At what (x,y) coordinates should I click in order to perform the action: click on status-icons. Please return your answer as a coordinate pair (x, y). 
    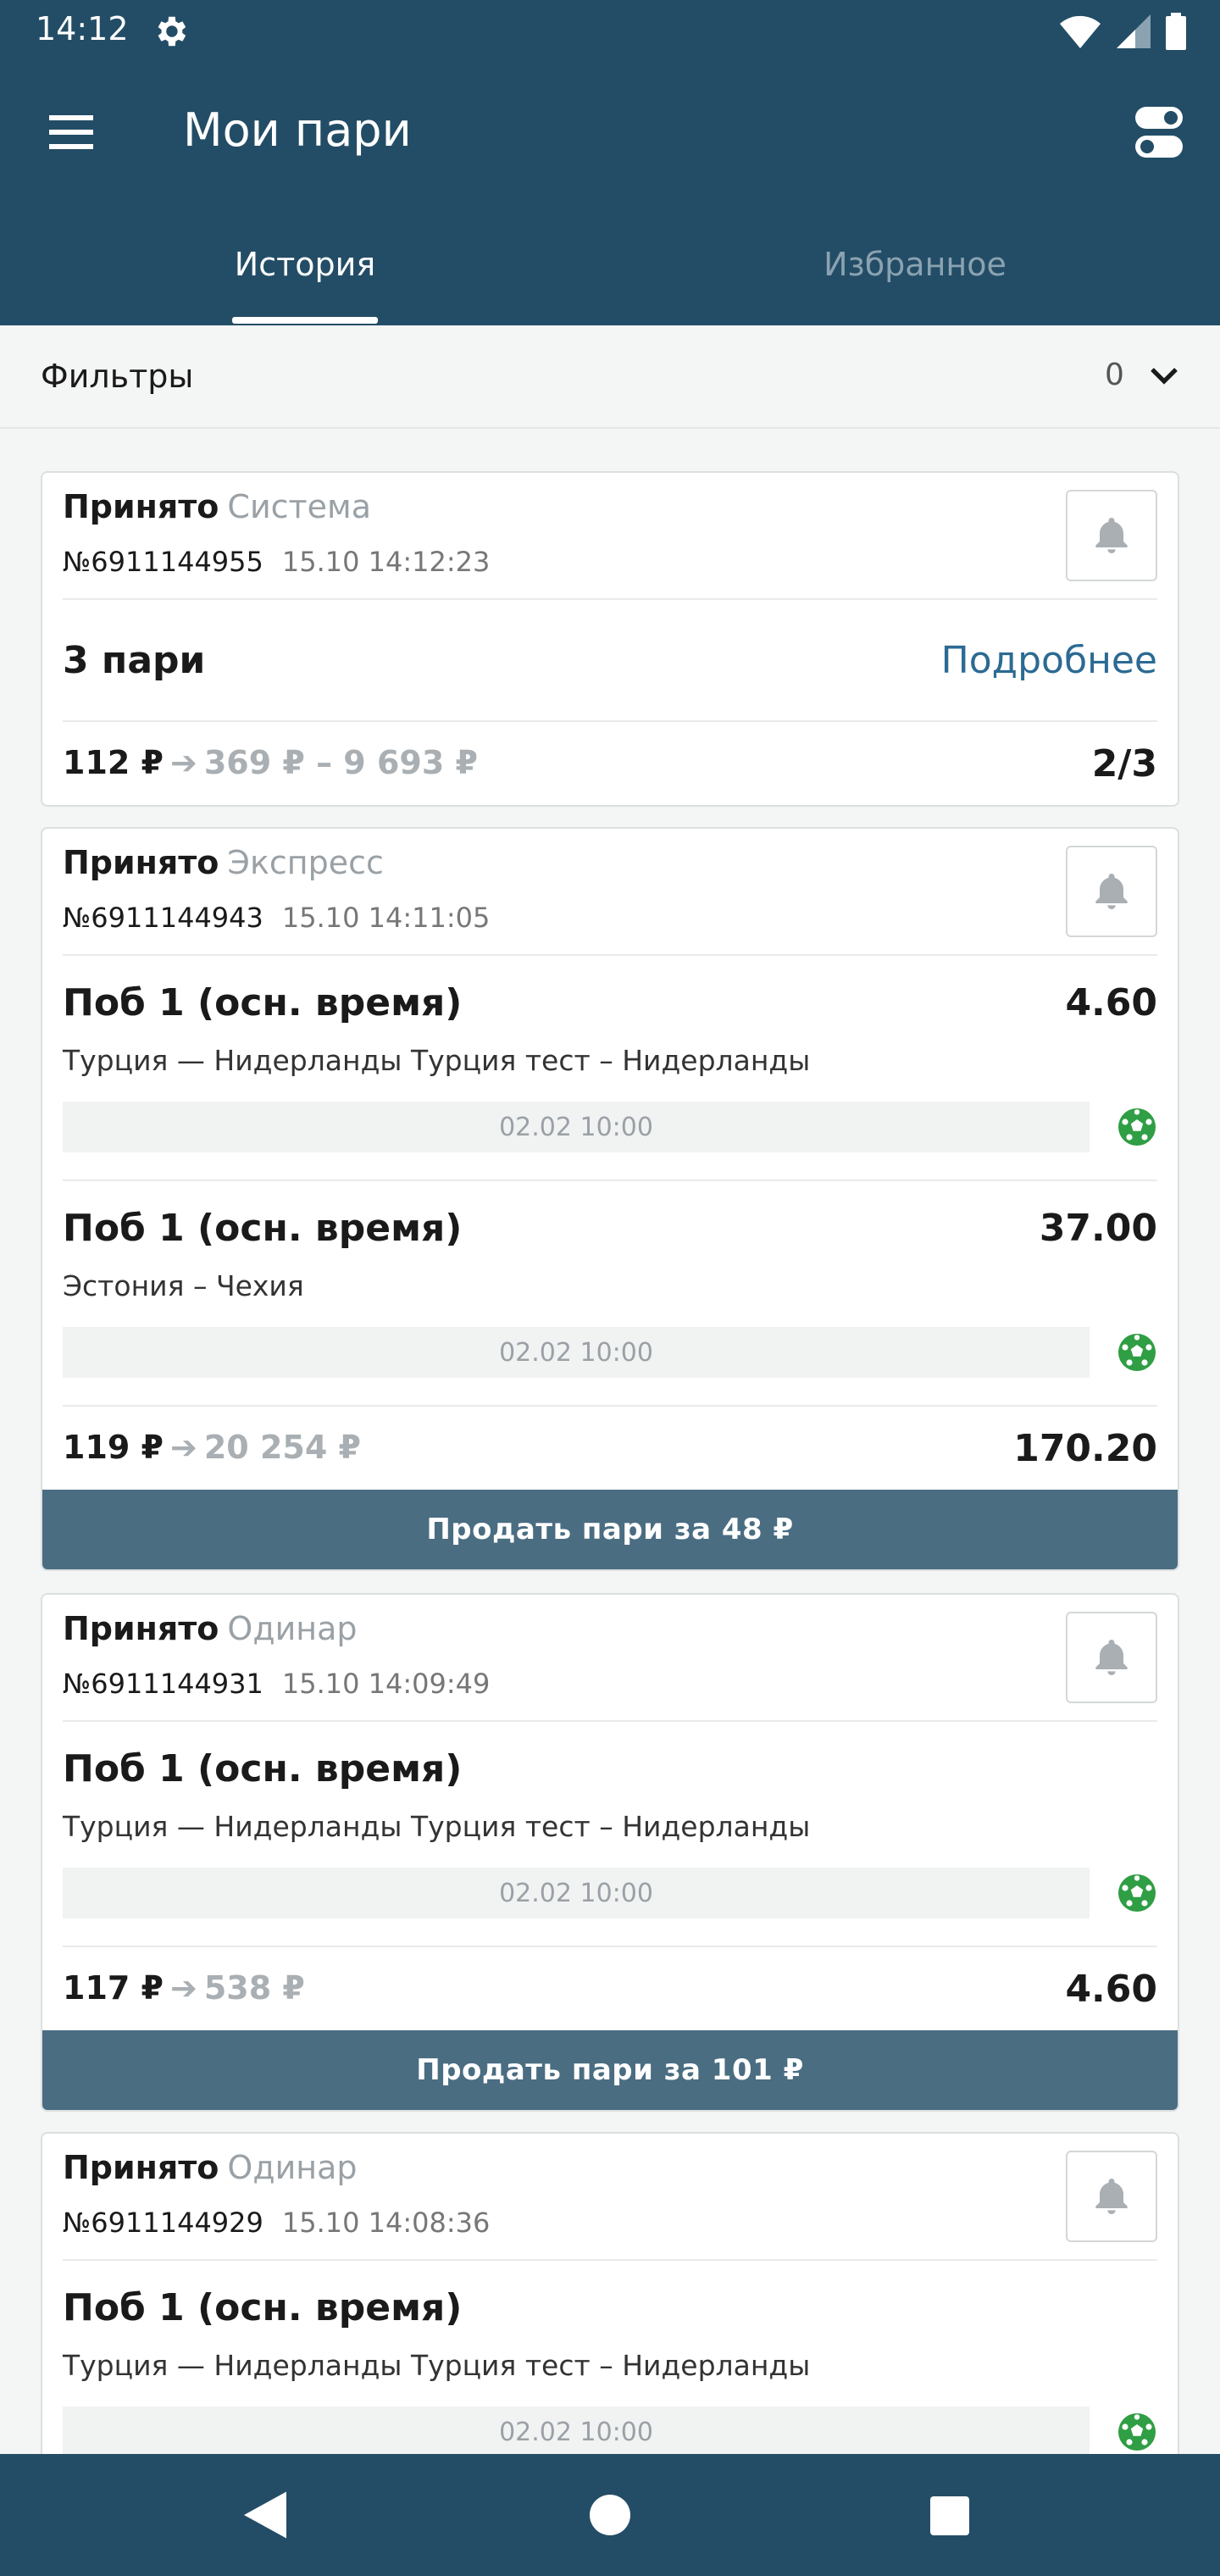
    Looking at the image, I should click on (1122, 31).